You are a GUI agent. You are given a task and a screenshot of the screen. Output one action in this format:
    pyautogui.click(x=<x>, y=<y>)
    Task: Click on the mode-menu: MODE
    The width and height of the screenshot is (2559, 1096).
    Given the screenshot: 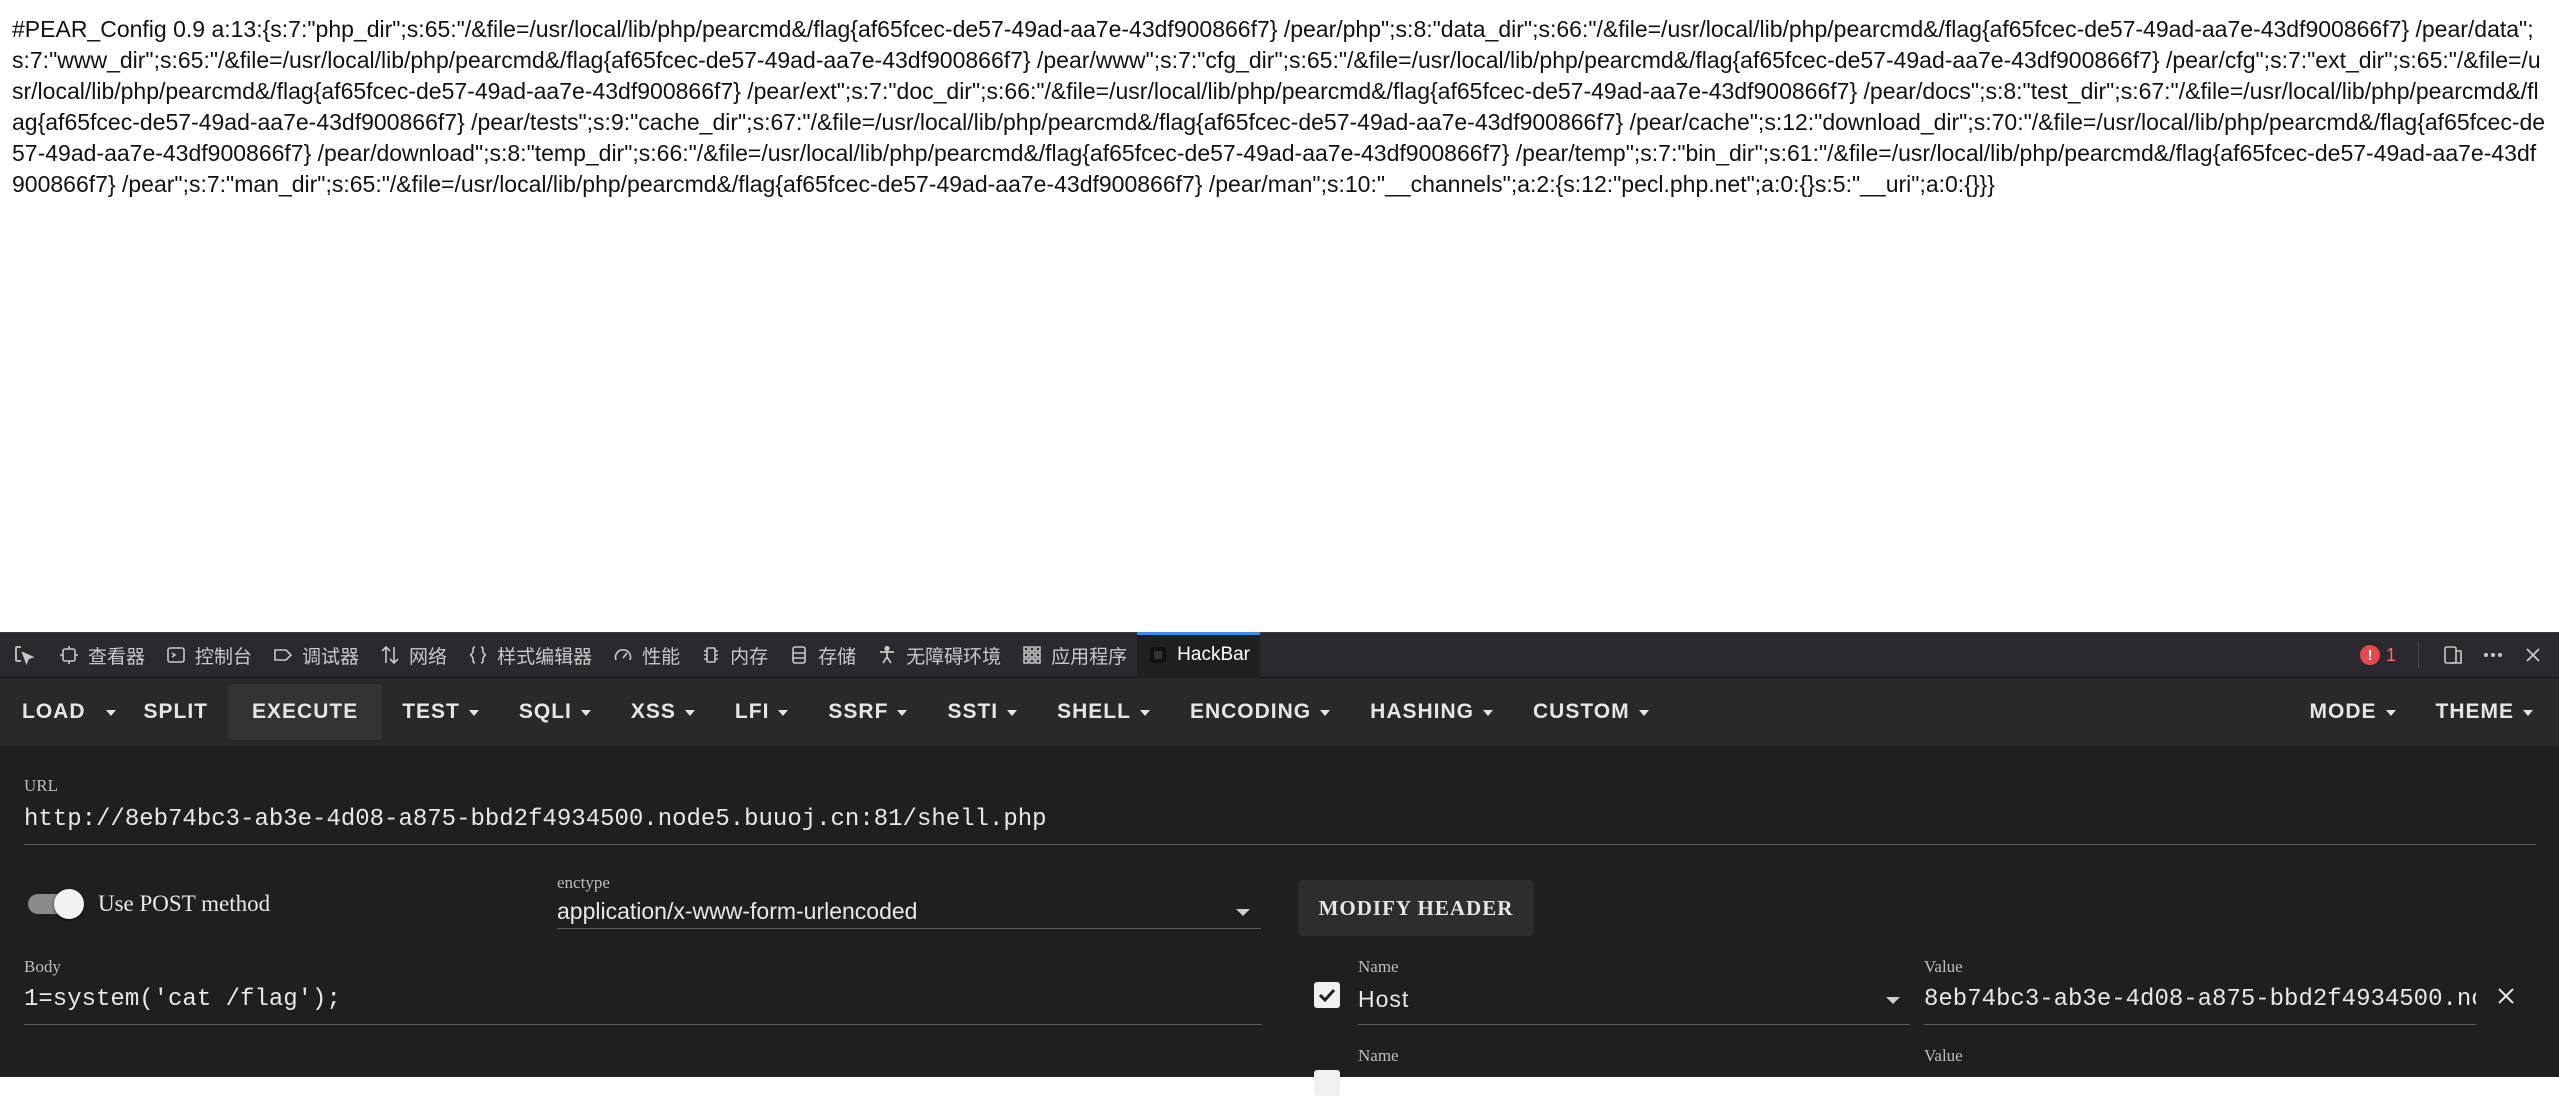 What is the action you would take?
    pyautogui.click(x=2353, y=712)
    